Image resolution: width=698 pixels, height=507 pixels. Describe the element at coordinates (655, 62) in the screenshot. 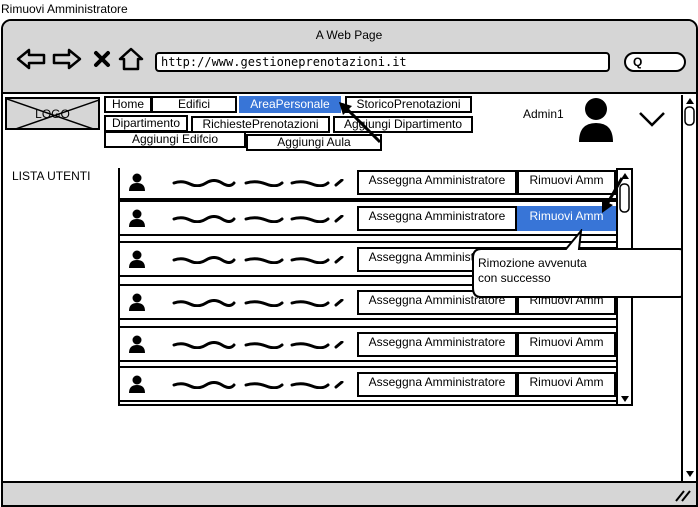

I see `search-icon: Q` at that location.